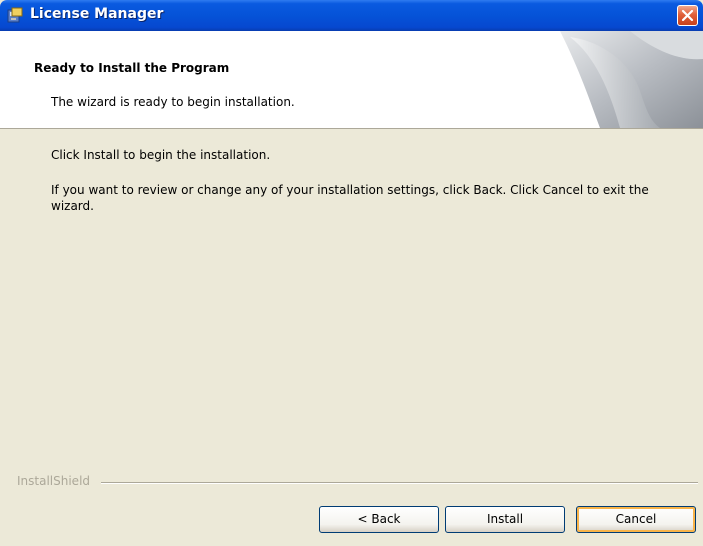 The height and width of the screenshot is (546, 703). I want to click on footer-divider, so click(399, 483).